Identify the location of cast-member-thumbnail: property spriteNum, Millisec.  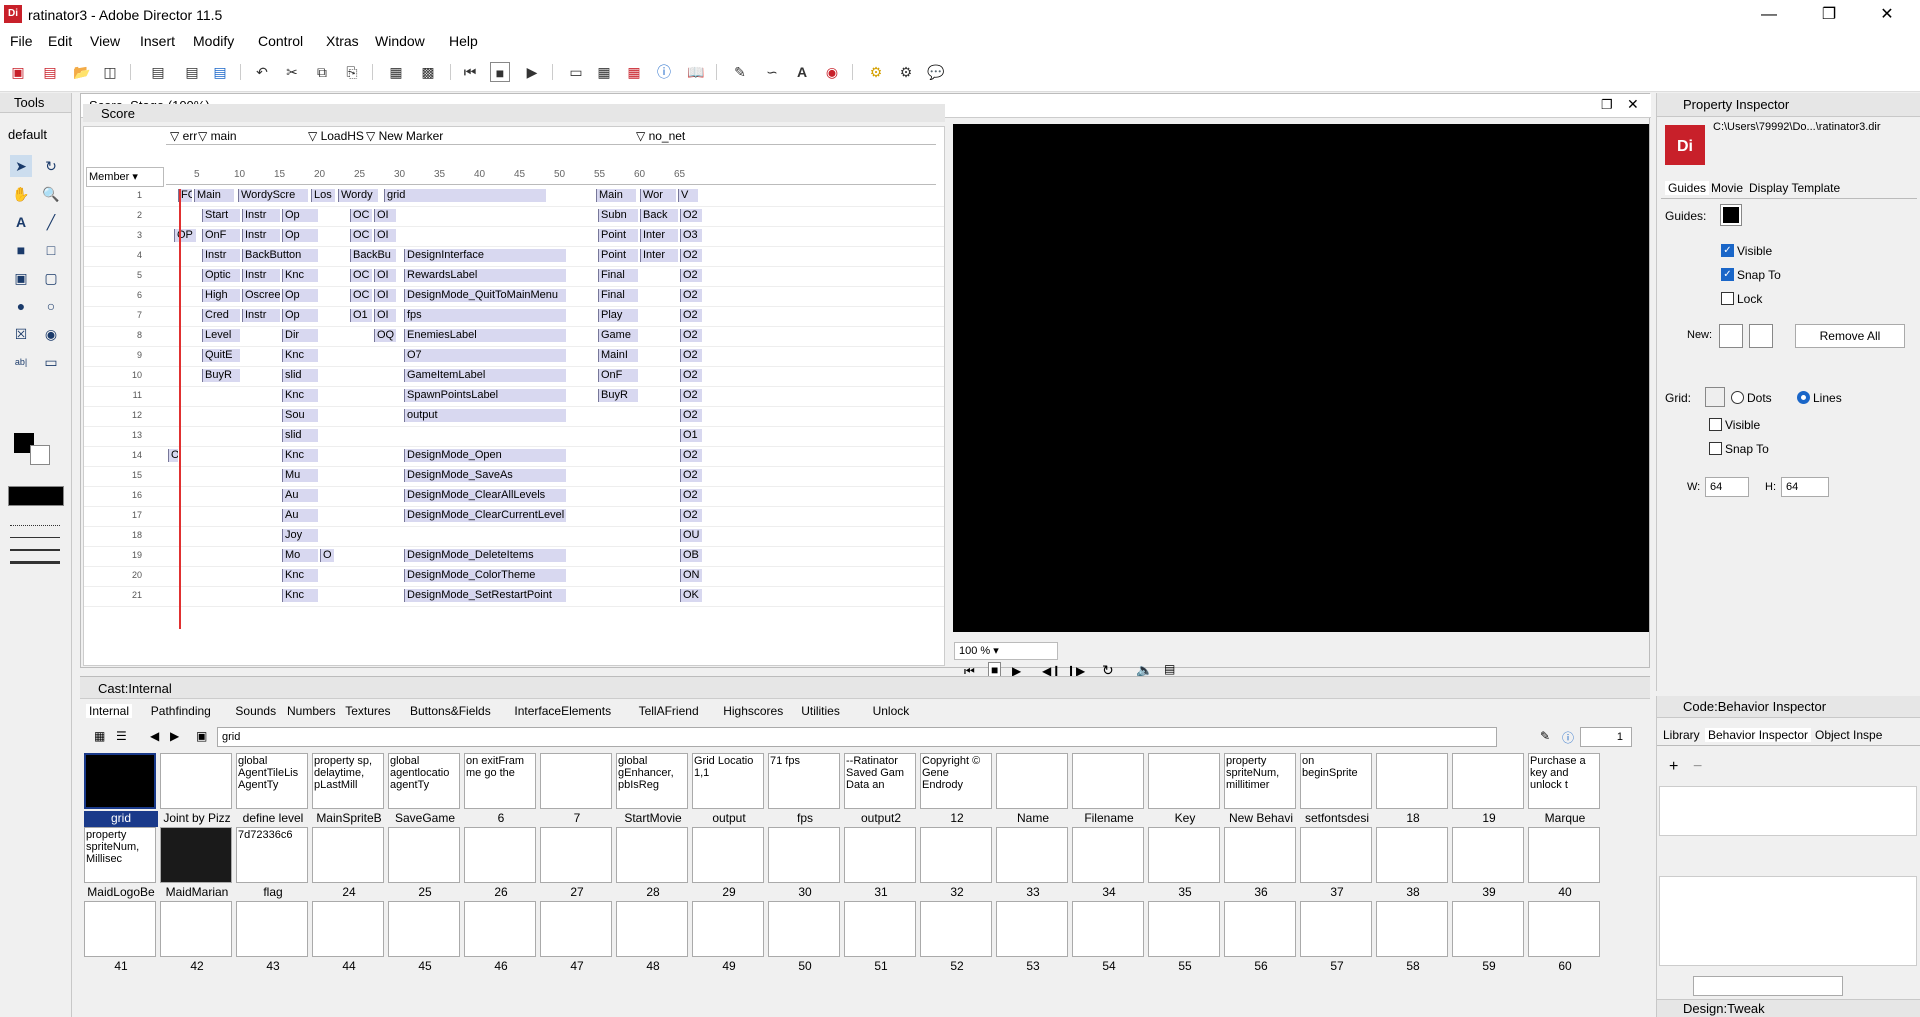
(120, 855).